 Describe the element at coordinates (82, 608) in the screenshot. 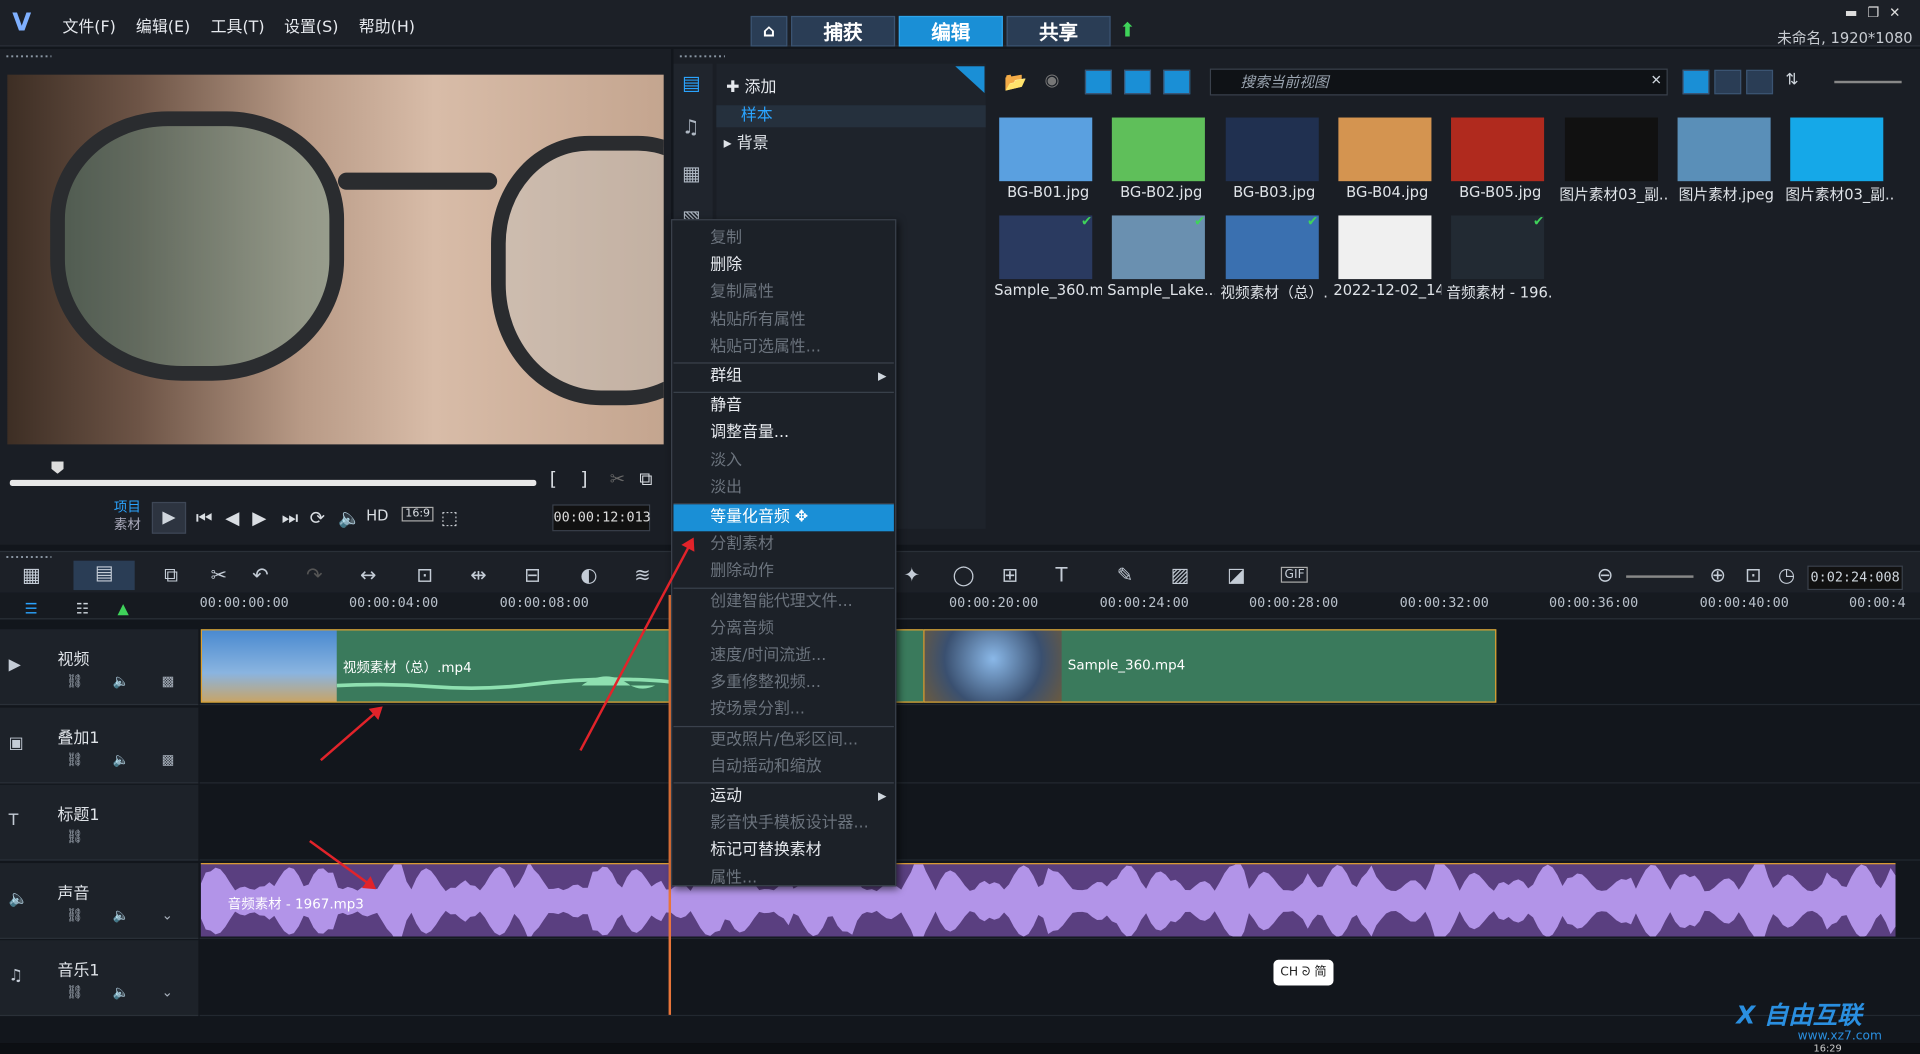

I see `add-track-icon: ☷` at that location.